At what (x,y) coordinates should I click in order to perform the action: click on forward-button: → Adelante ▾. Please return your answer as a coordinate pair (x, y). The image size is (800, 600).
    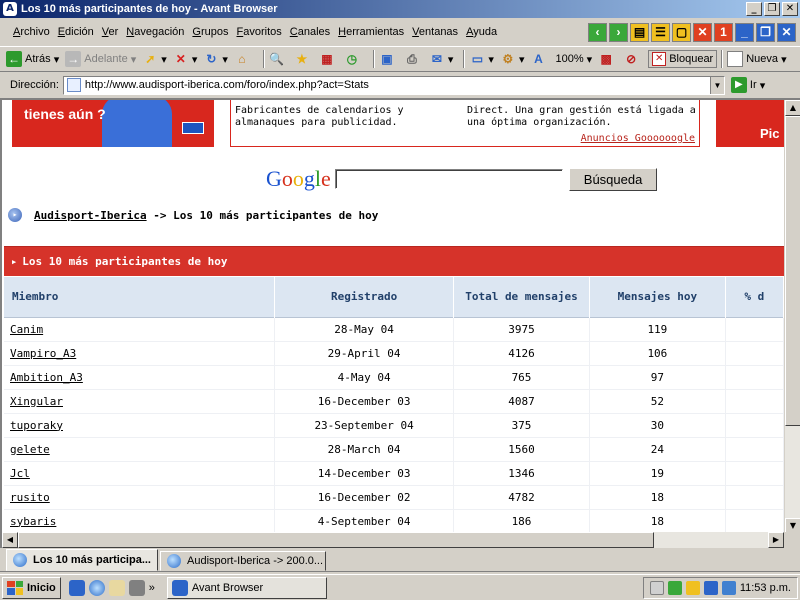
    Looking at the image, I should click on (100, 59).